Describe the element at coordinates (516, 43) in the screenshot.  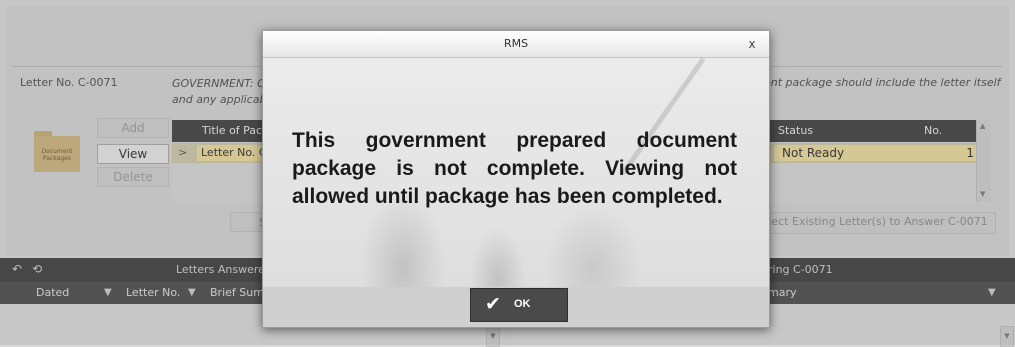
I see `dialog-title: RMS` at that location.